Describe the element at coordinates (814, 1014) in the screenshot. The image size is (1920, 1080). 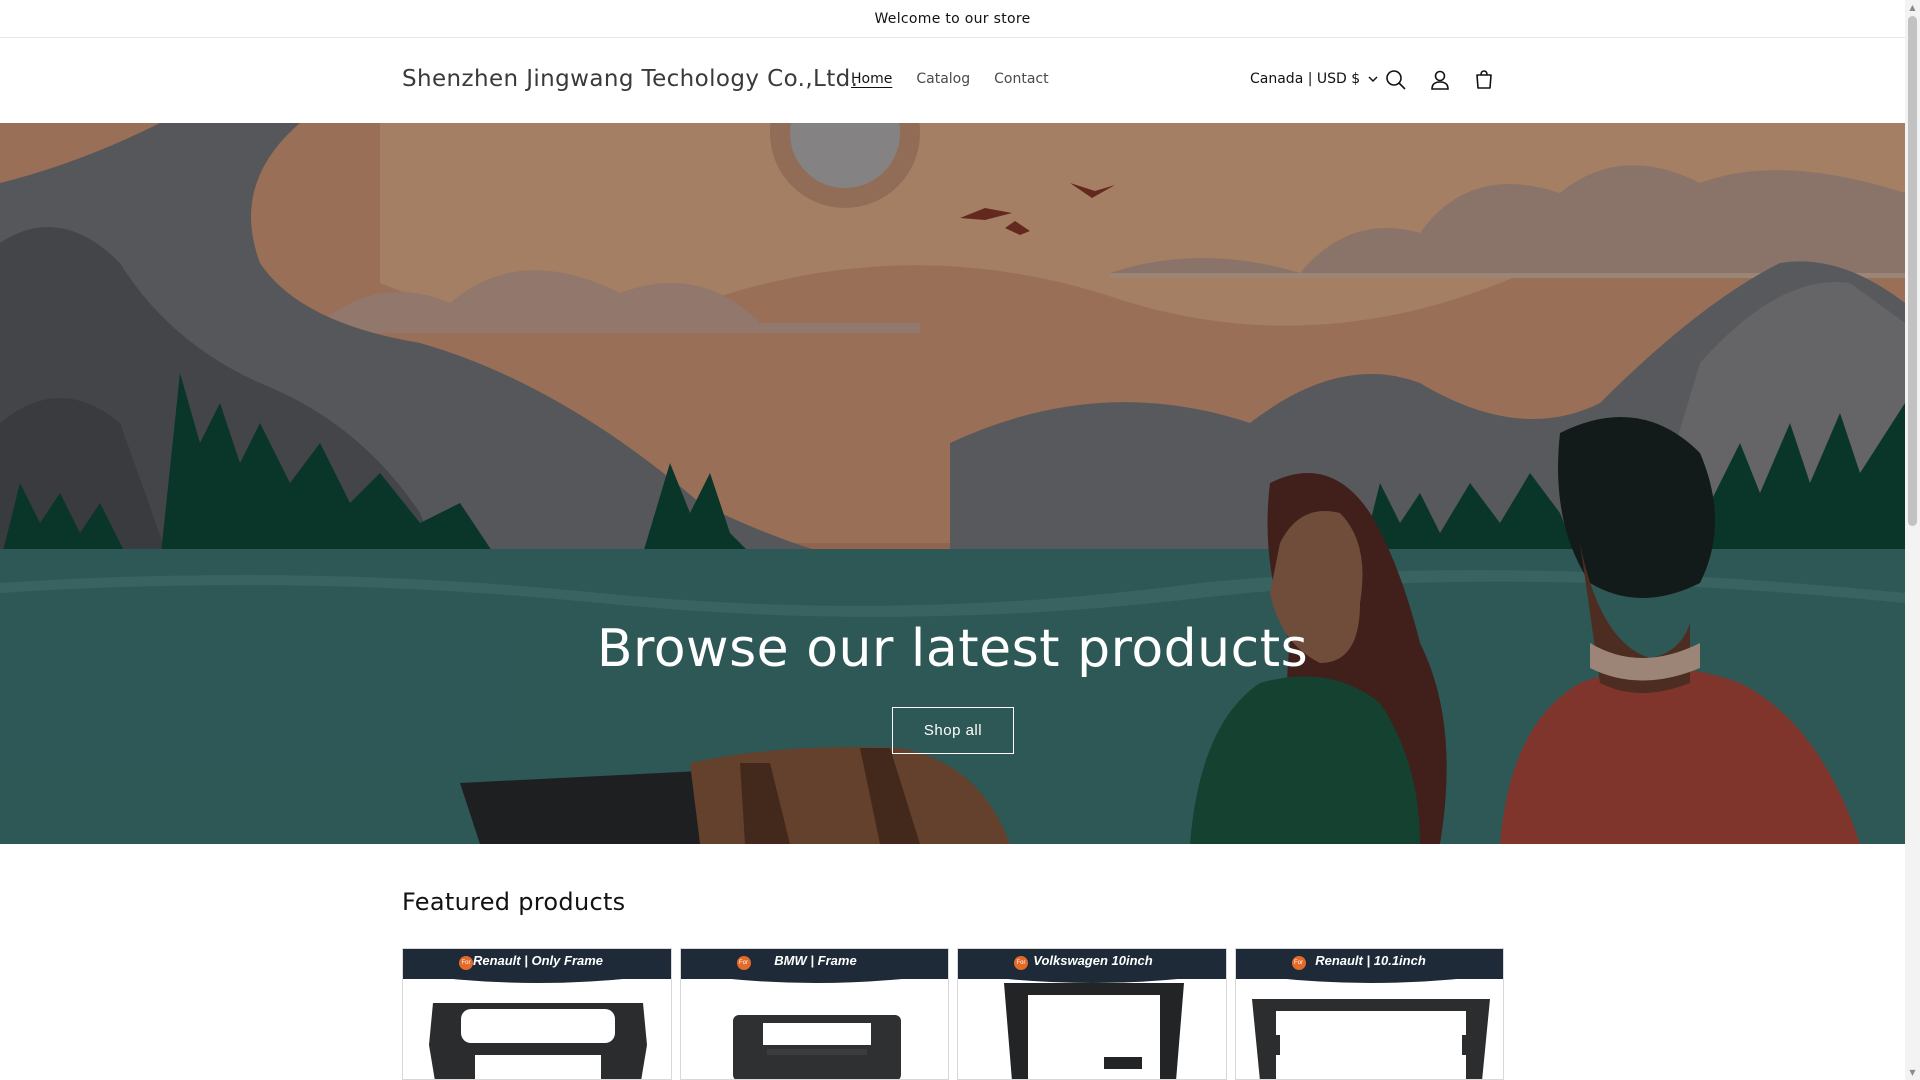
I see `product-card: For BMW | Frame` at that location.